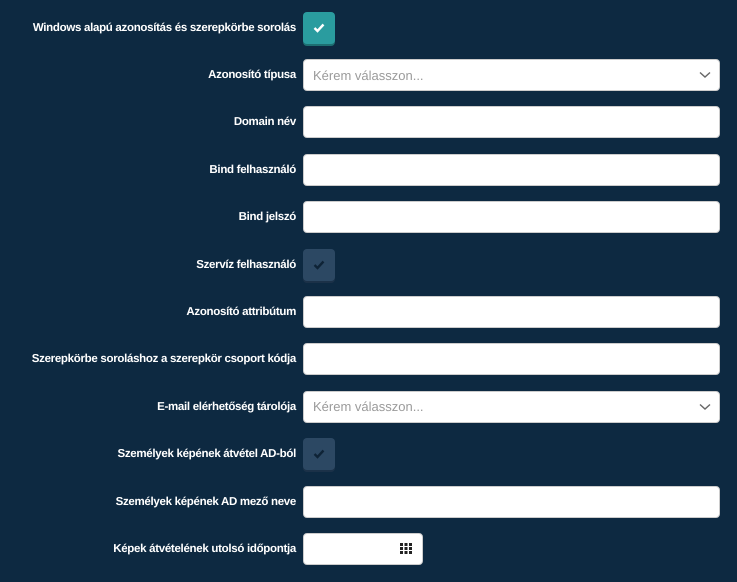  I want to click on calendar-icon, so click(406, 548).